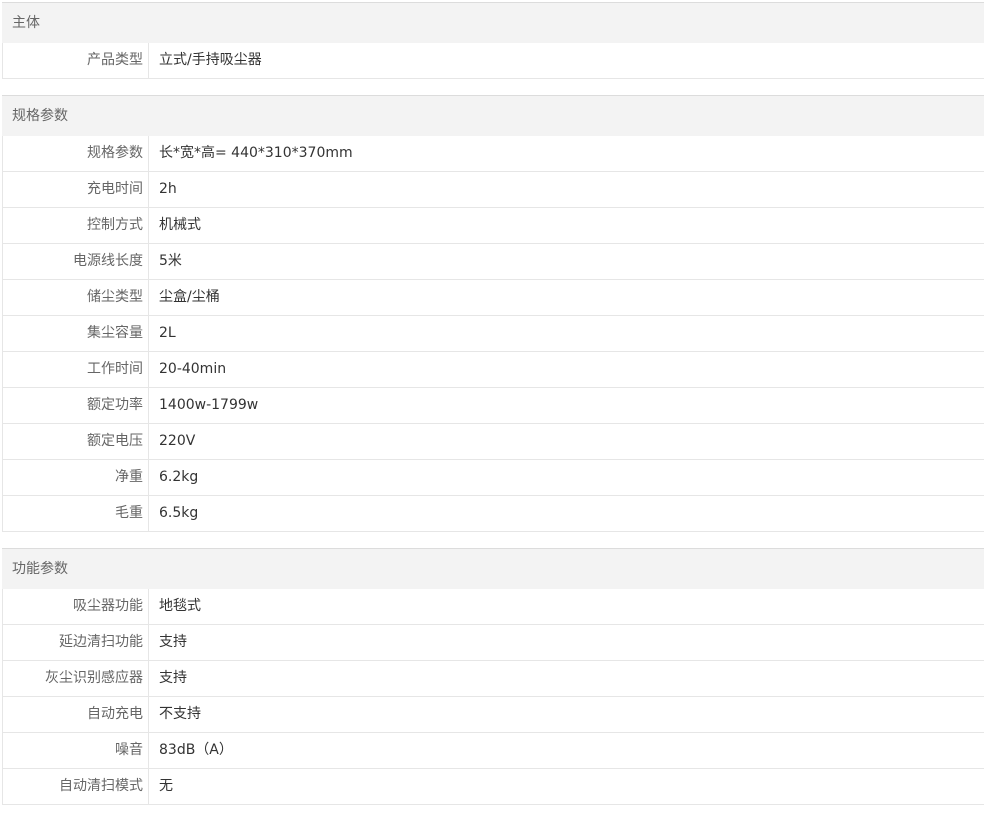 This screenshot has width=992, height=821. I want to click on spec-value: 无, so click(166, 786).